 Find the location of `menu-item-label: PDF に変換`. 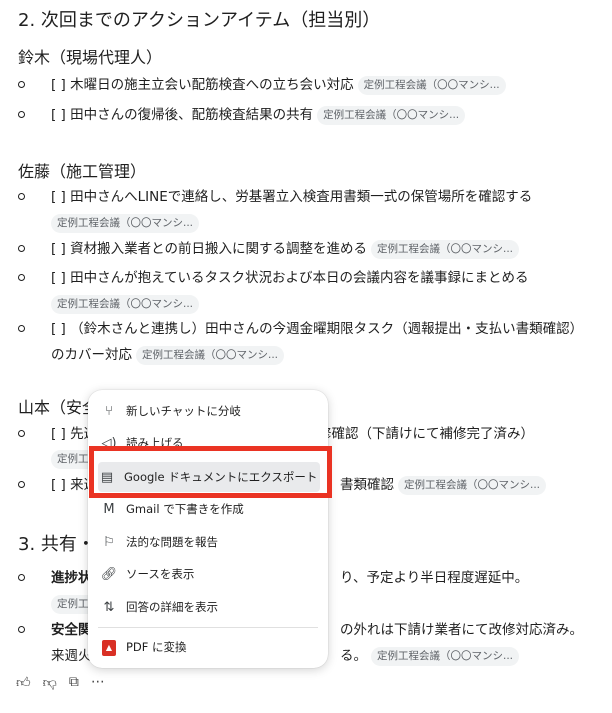

menu-item-label: PDF に変換 is located at coordinates (156, 647).